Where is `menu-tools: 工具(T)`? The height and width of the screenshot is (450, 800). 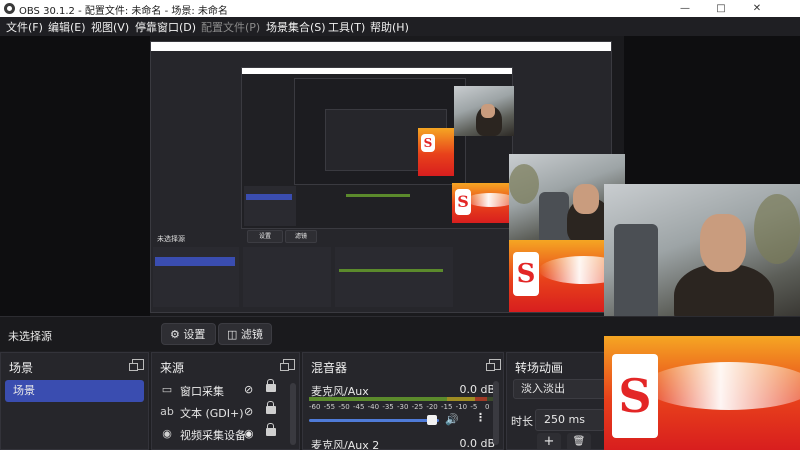
menu-tools: 工具(T) is located at coordinates (346, 27).